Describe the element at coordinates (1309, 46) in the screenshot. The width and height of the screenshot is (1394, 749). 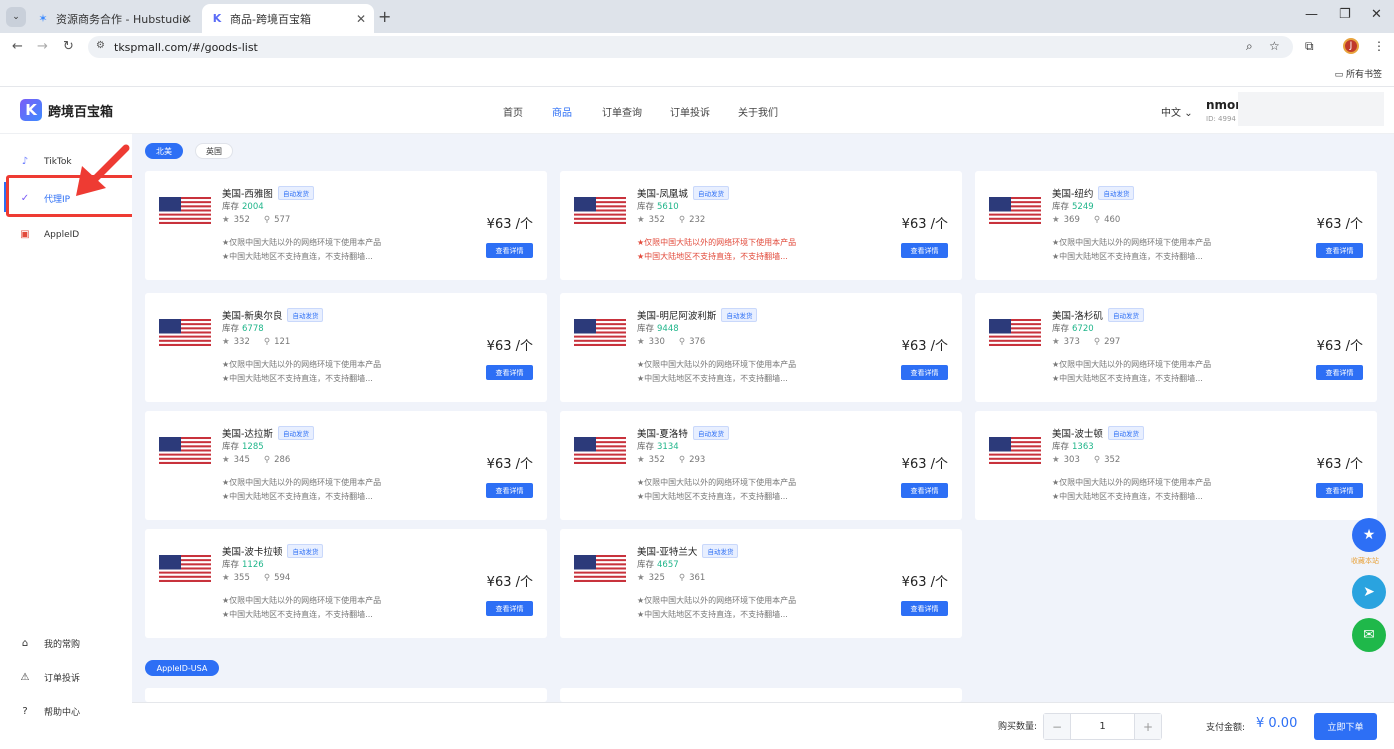
I see `extensions-icon: ⧉` at that location.